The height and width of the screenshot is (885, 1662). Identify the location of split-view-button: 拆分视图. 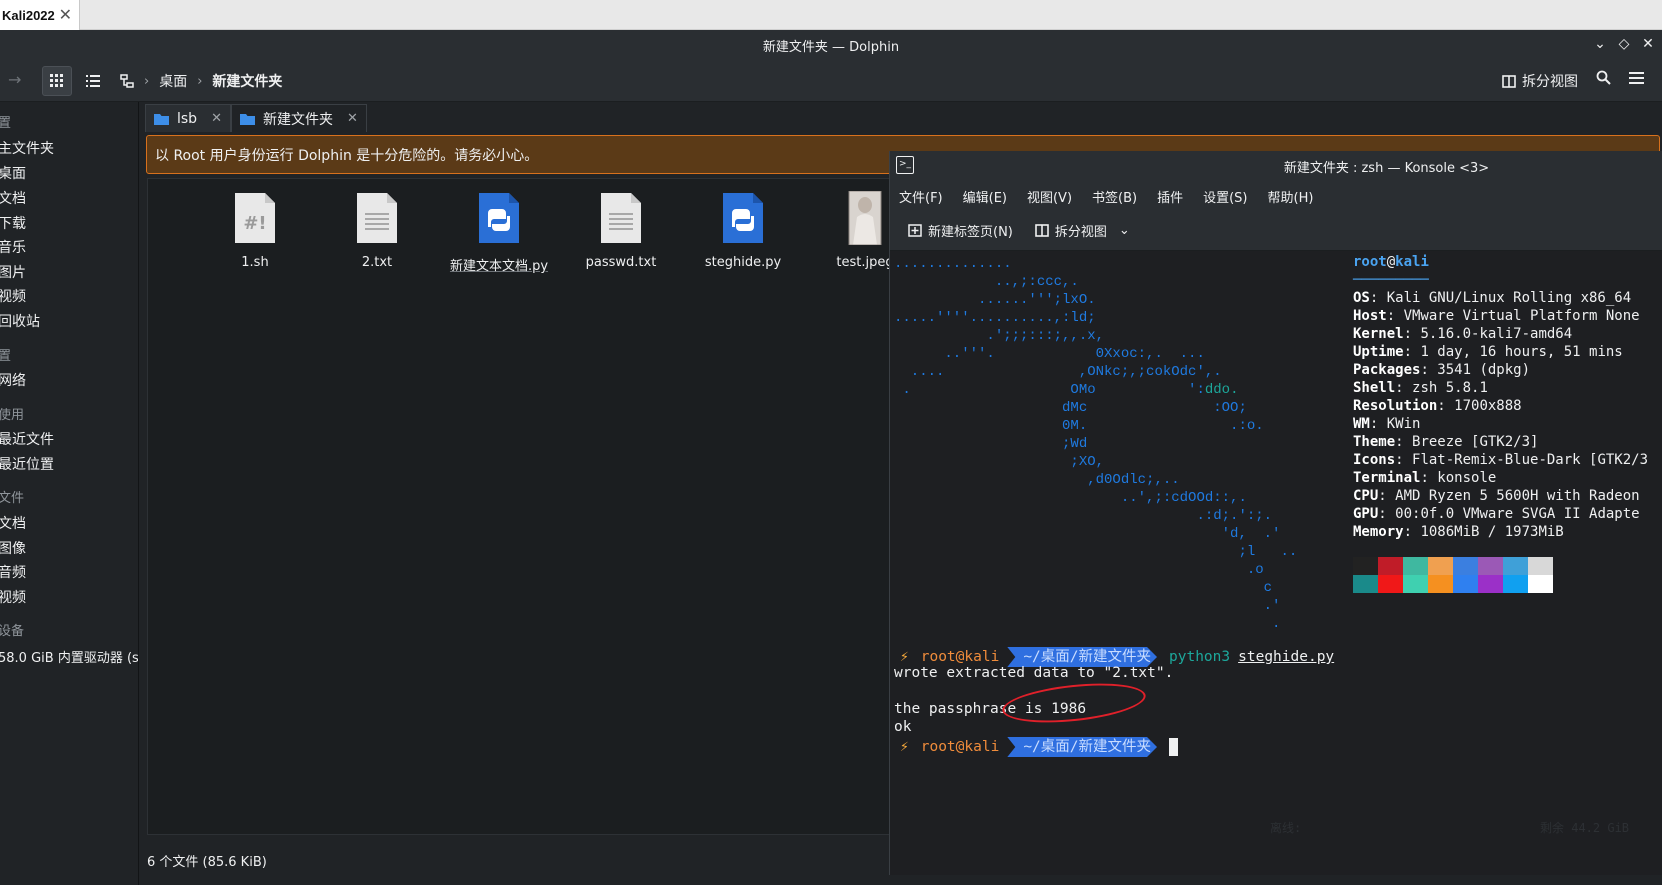
(1540, 81).